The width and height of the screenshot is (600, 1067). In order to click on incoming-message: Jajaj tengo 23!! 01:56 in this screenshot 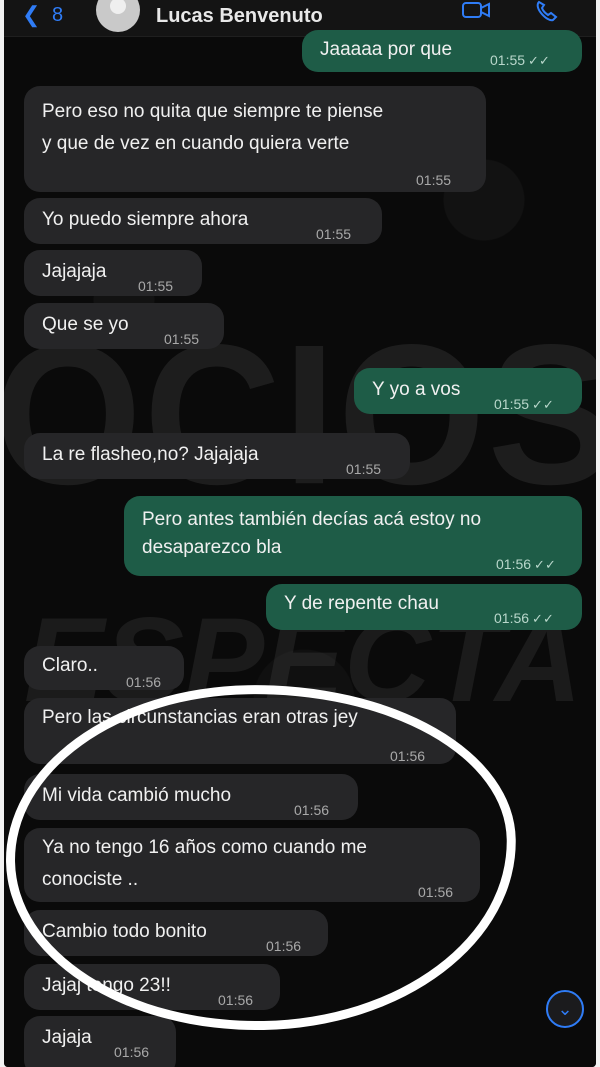, I will do `click(152, 987)`.